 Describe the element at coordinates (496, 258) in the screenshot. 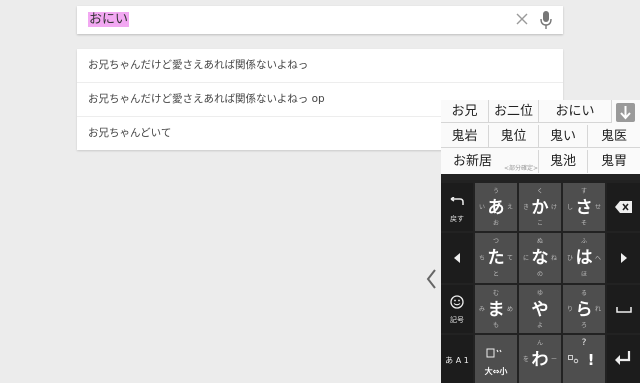

I see `kana-key: つ ち た て と` at that location.